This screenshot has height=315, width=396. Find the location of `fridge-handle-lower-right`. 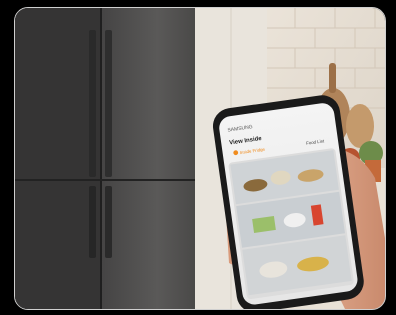

fridge-handle-lower-right is located at coordinates (108, 222).